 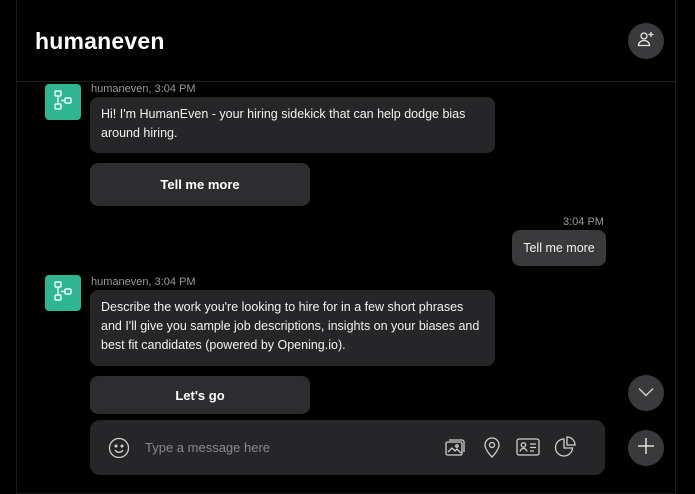 What do you see at coordinates (565, 447) in the screenshot?
I see `pie-chart-icon` at bounding box center [565, 447].